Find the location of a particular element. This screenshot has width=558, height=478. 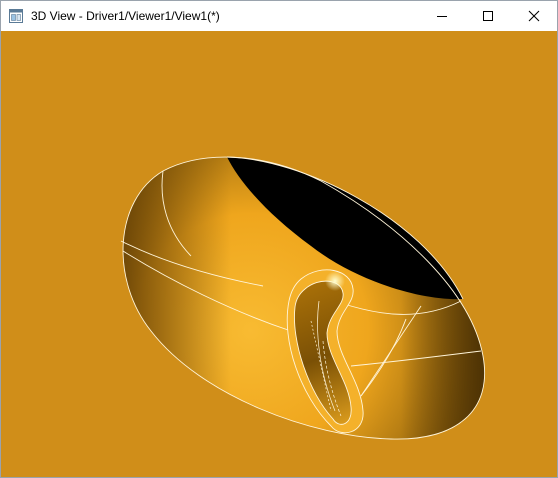

maximize-button is located at coordinates (488, 16).